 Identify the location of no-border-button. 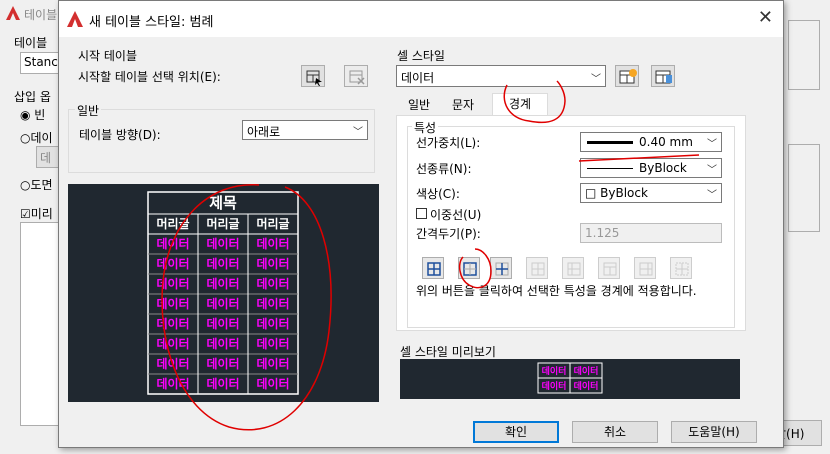
(681, 268).